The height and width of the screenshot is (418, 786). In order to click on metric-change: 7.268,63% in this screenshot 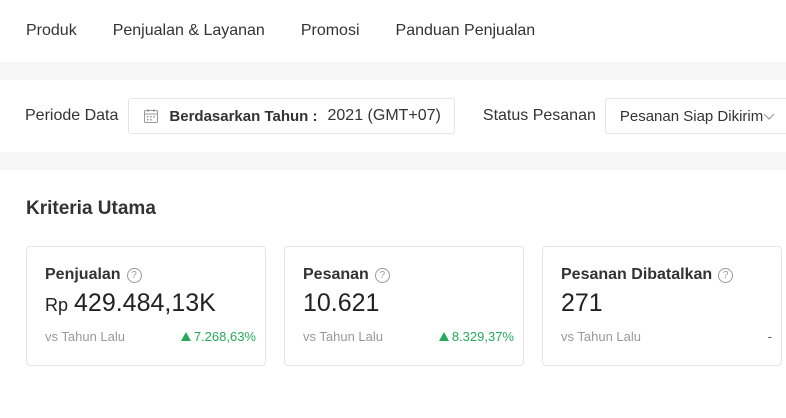, I will do `click(218, 336)`.